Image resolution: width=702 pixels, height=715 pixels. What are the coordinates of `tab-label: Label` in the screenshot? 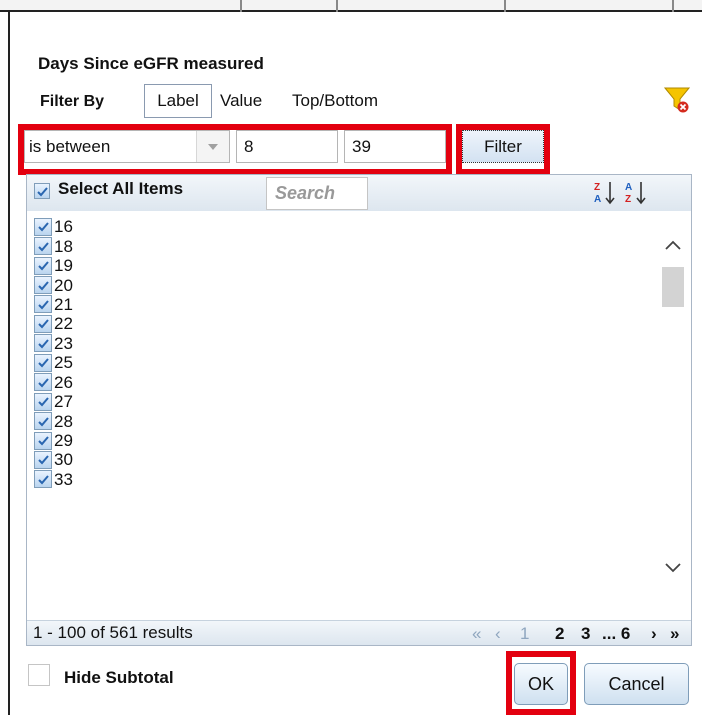 It's located at (178, 101).